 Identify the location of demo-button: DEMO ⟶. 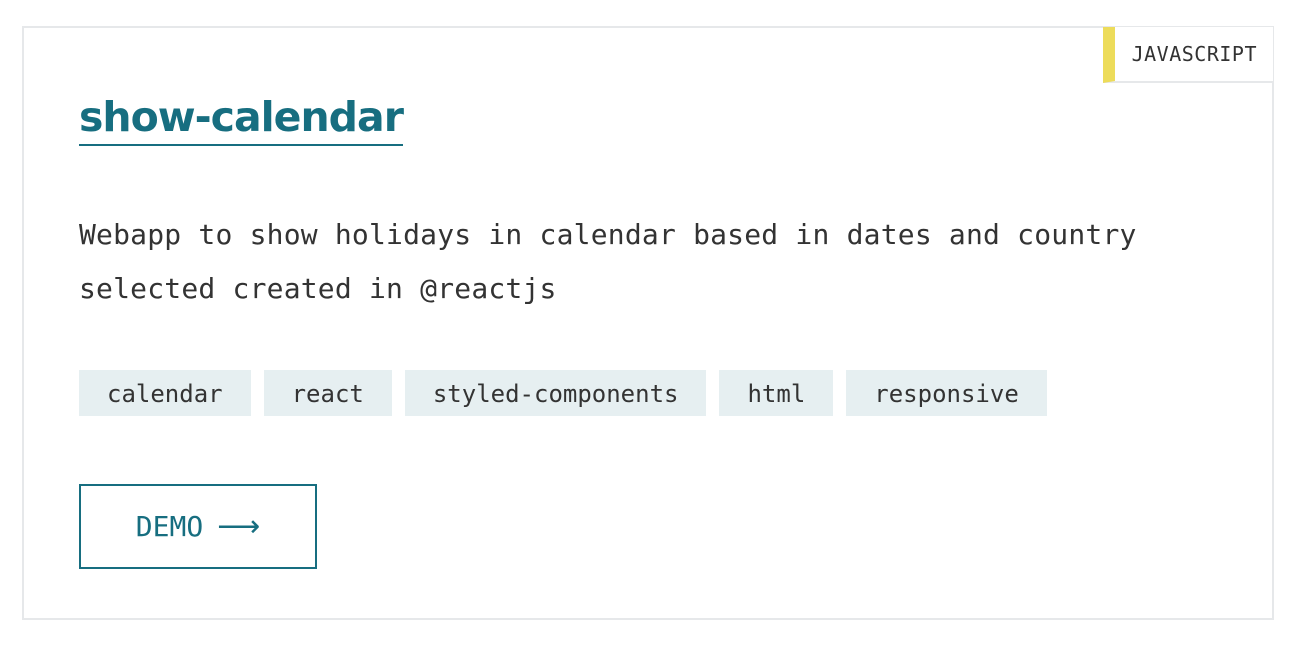
(198, 526).